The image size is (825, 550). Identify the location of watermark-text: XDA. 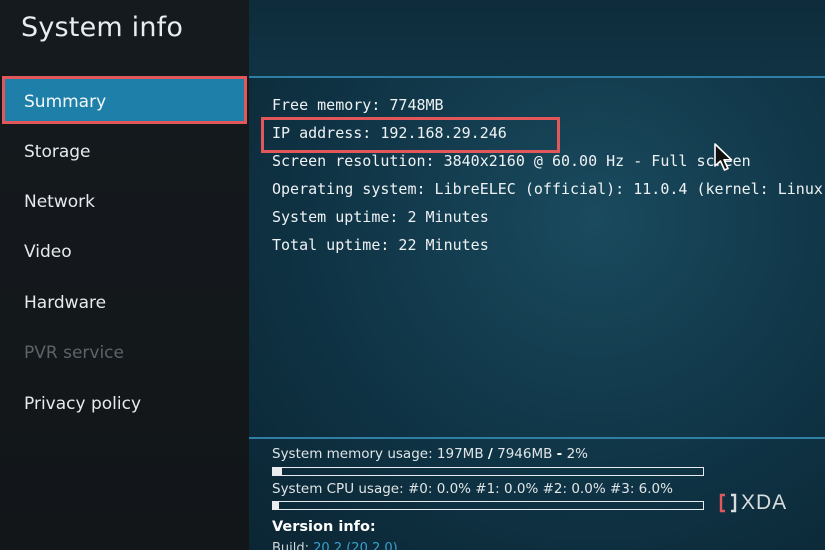
(764, 502).